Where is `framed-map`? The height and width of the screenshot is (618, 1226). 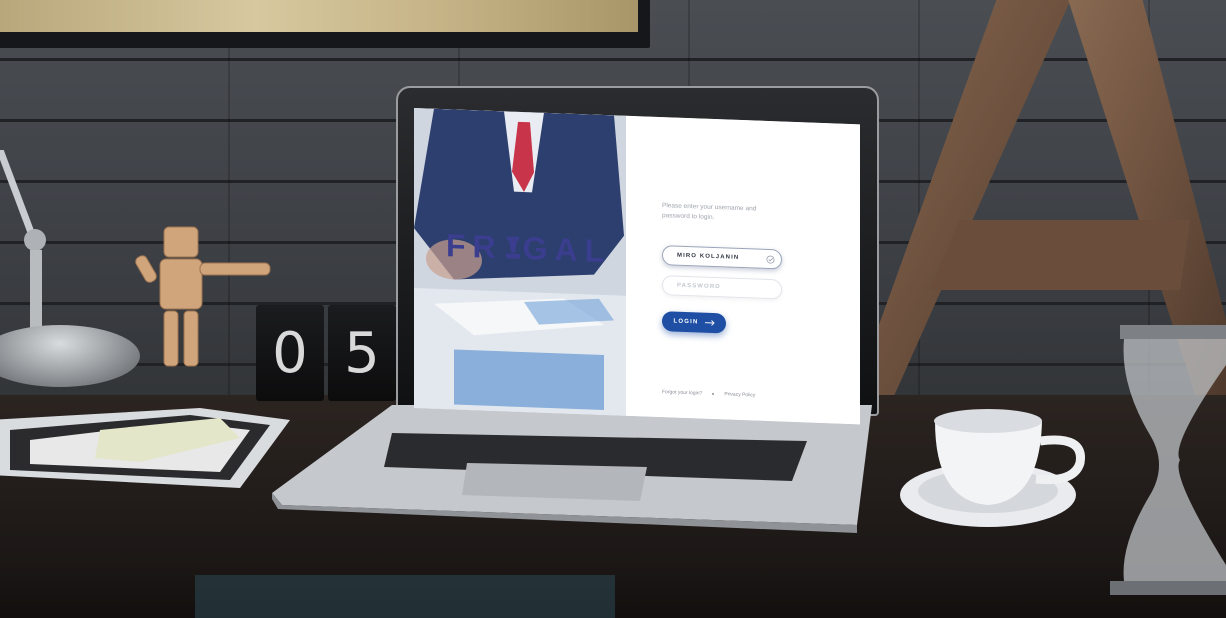
framed-map is located at coordinates (325, 24).